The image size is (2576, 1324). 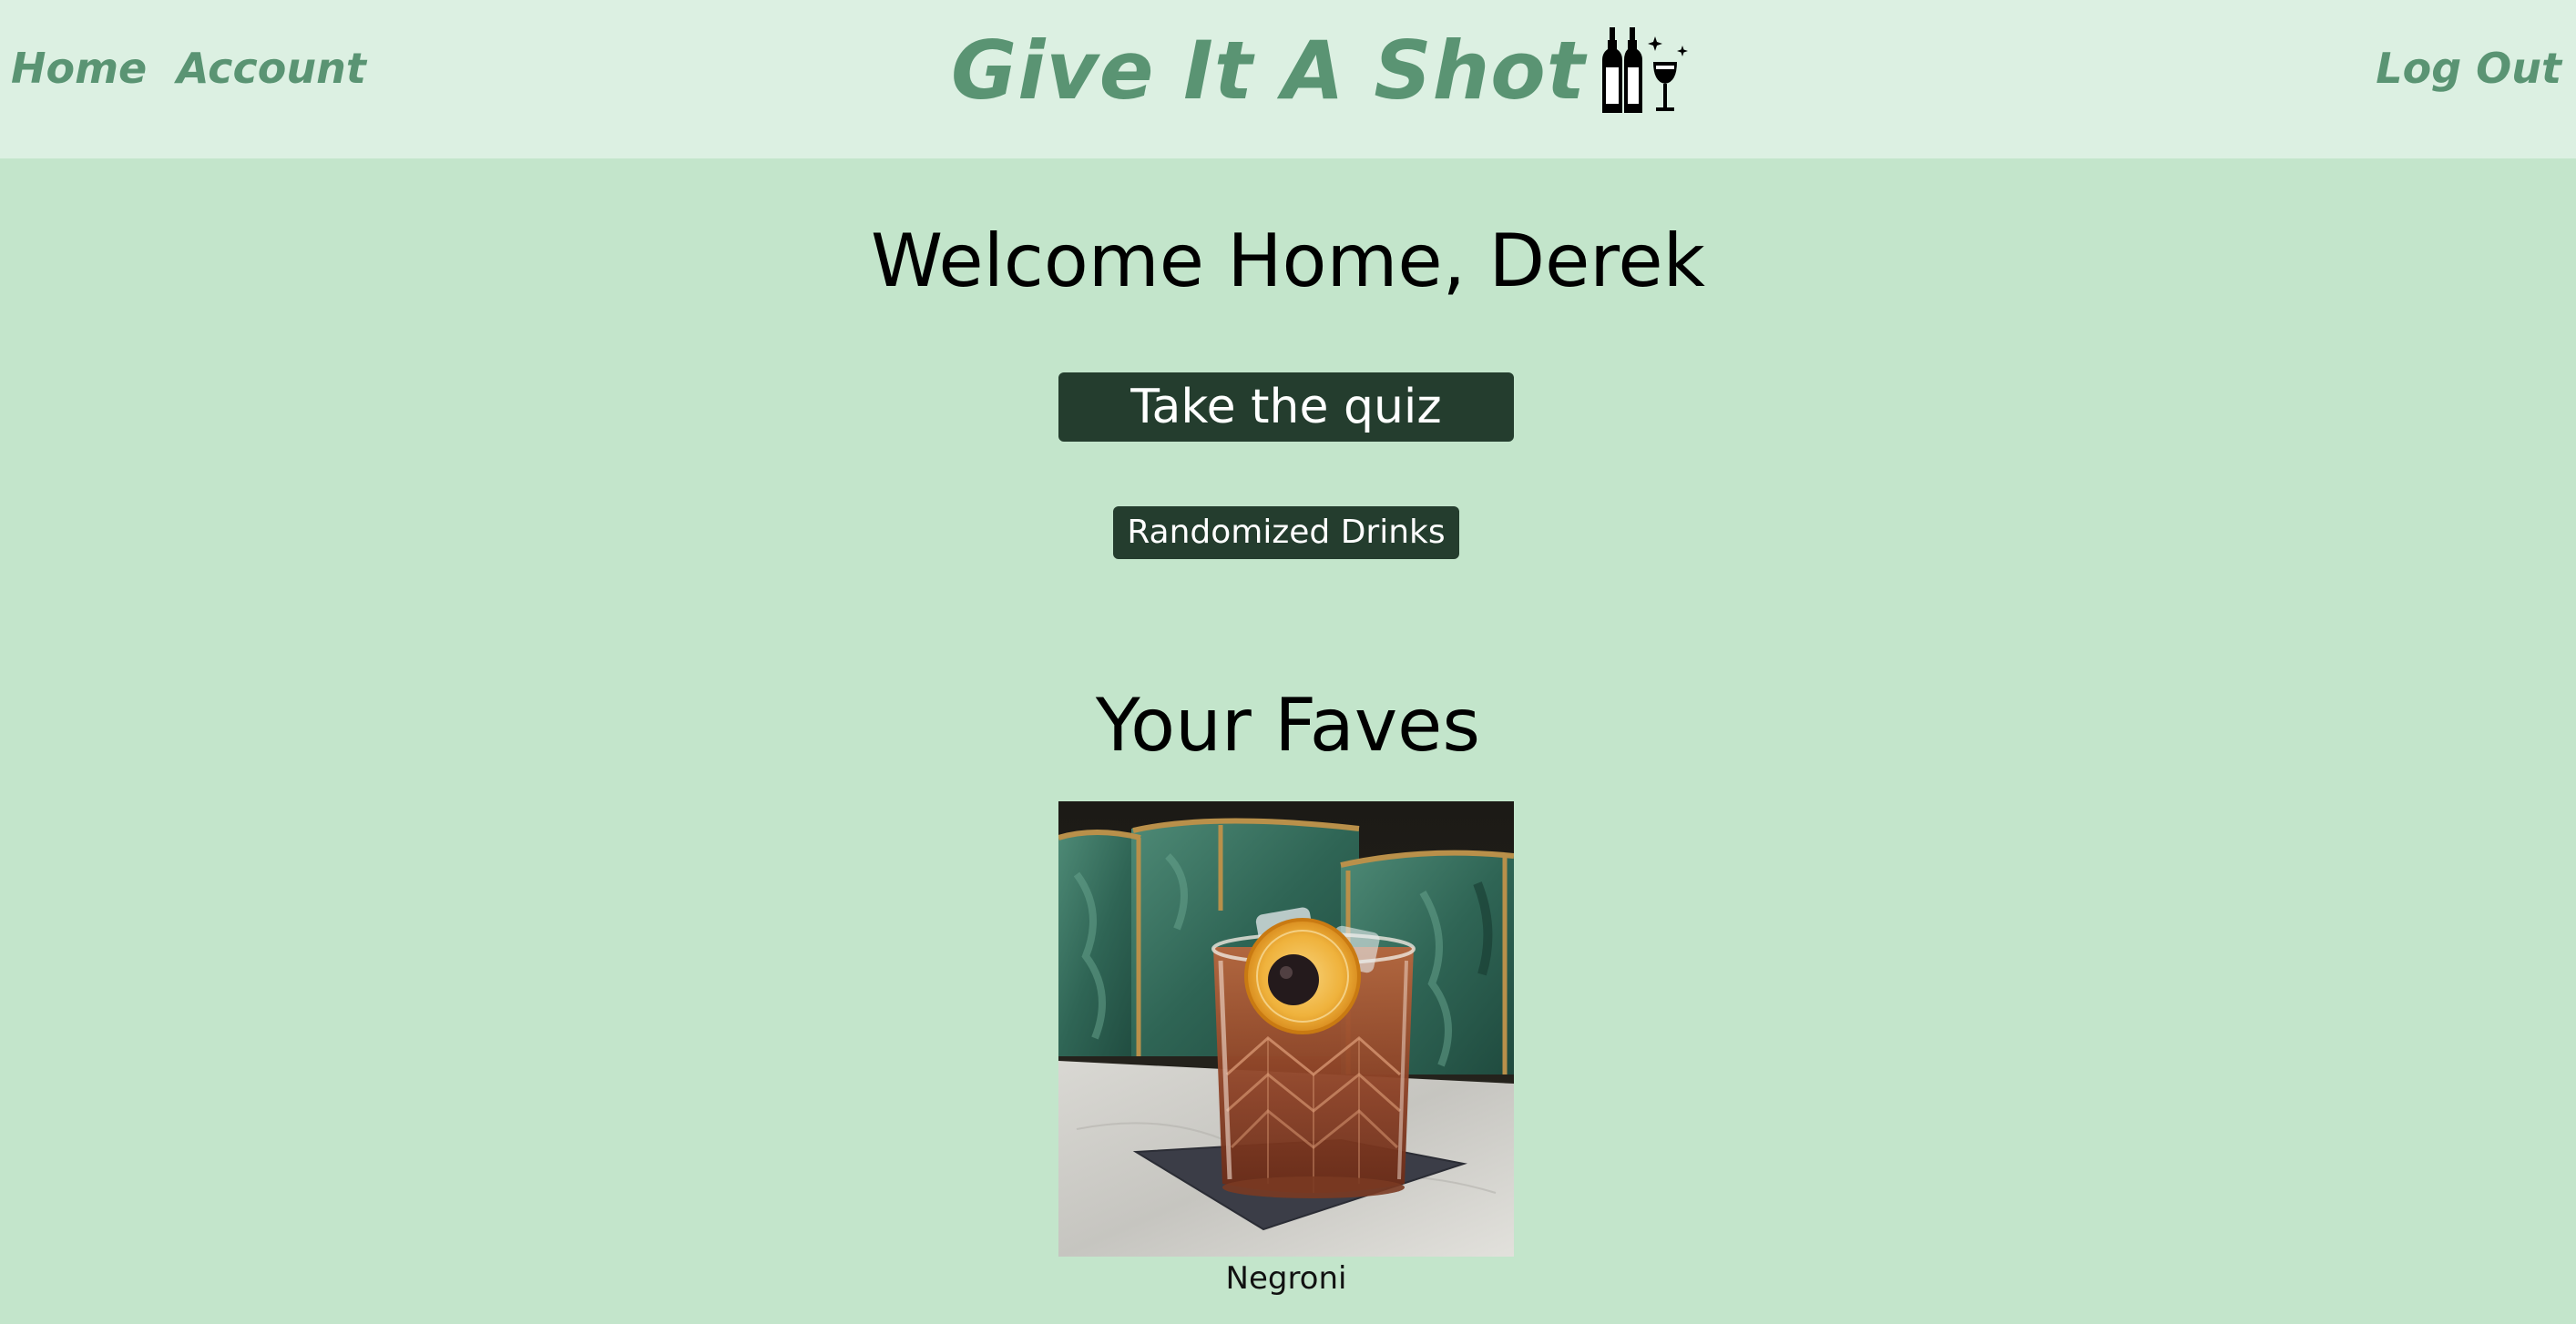 I want to click on take-quiz-button: Take the quiz, so click(x=1286, y=407).